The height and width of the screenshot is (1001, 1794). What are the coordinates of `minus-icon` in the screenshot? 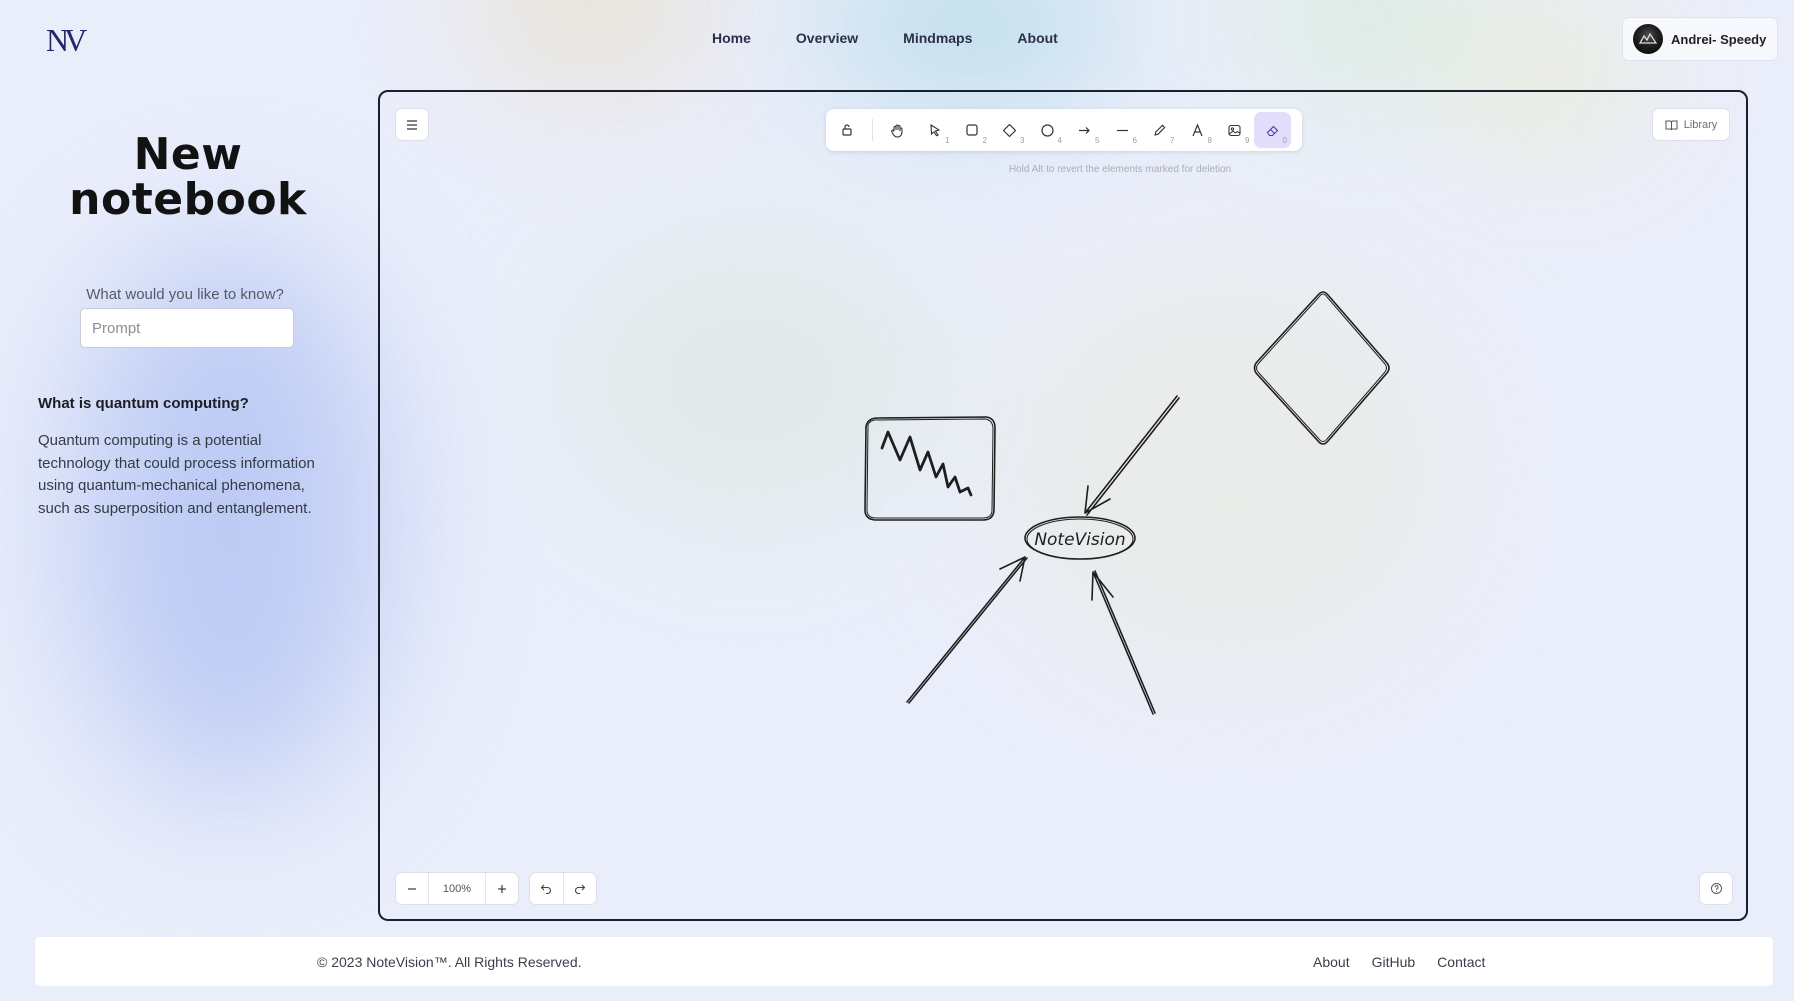 It's located at (412, 888).